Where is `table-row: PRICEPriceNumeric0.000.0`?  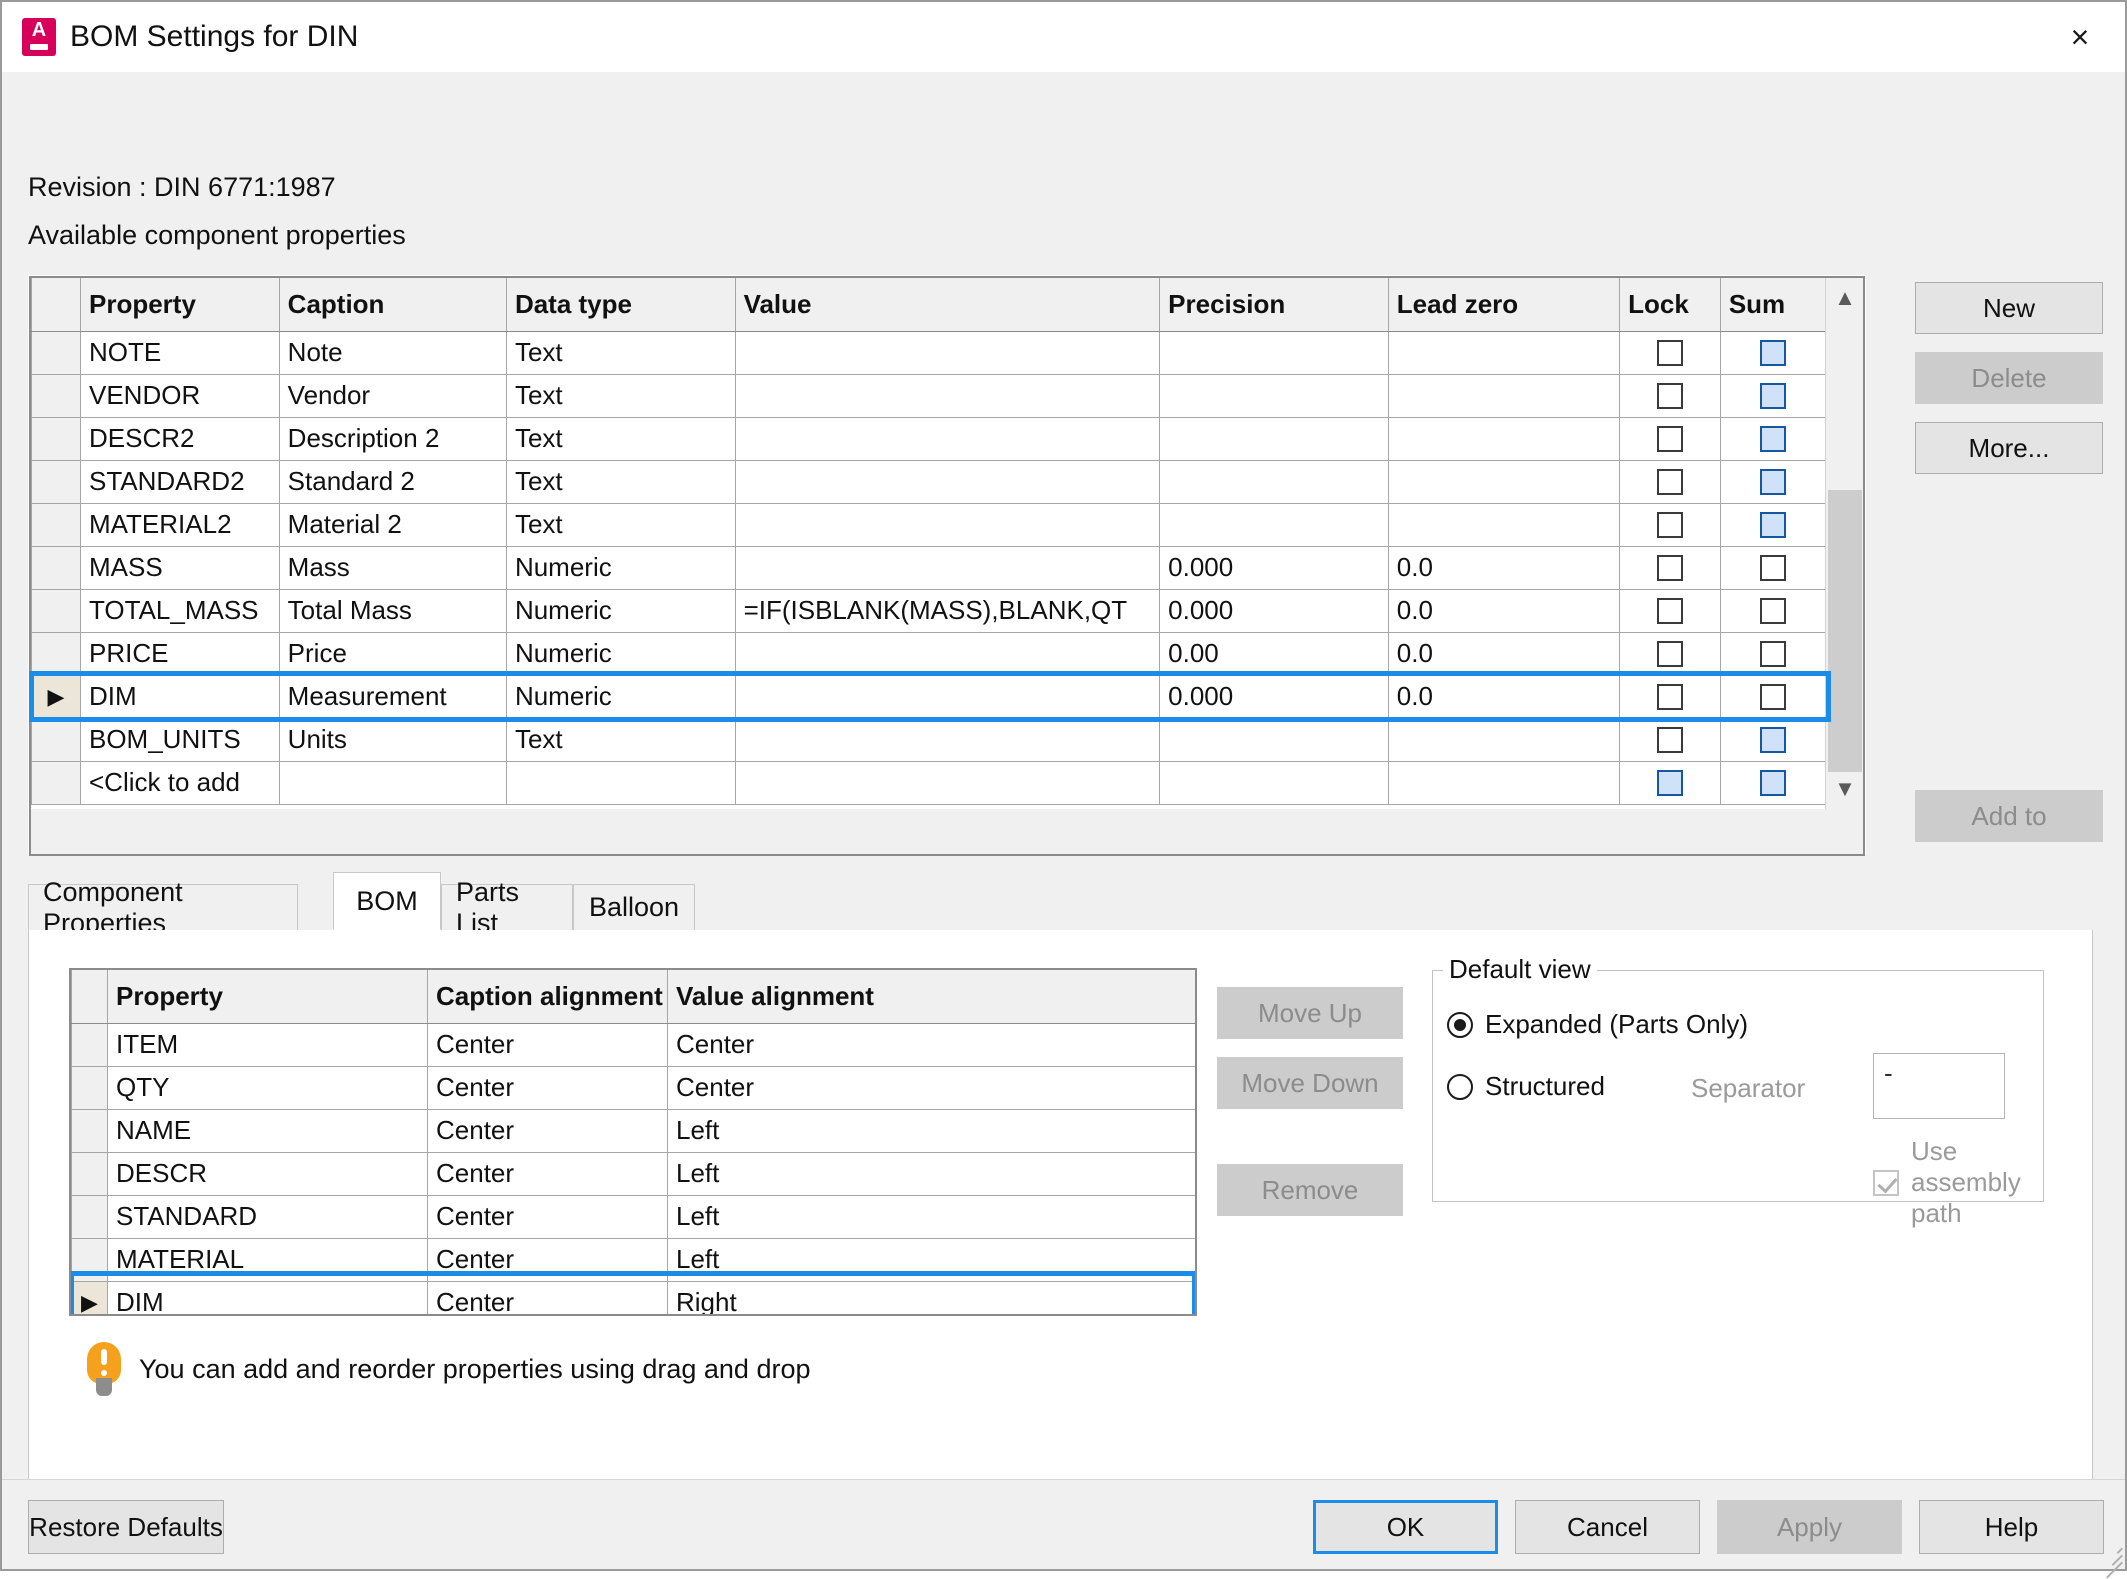
table-row: PRICEPriceNumeric0.000.0 is located at coordinates (929, 653).